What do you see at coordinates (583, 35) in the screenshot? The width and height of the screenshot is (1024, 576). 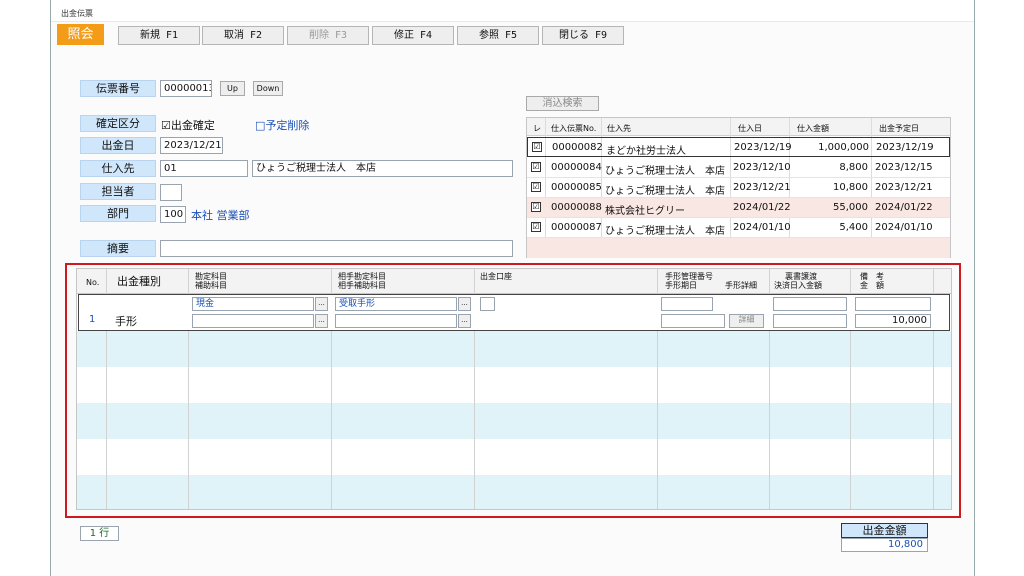 I see `close-button: 閉じる F9` at bounding box center [583, 35].